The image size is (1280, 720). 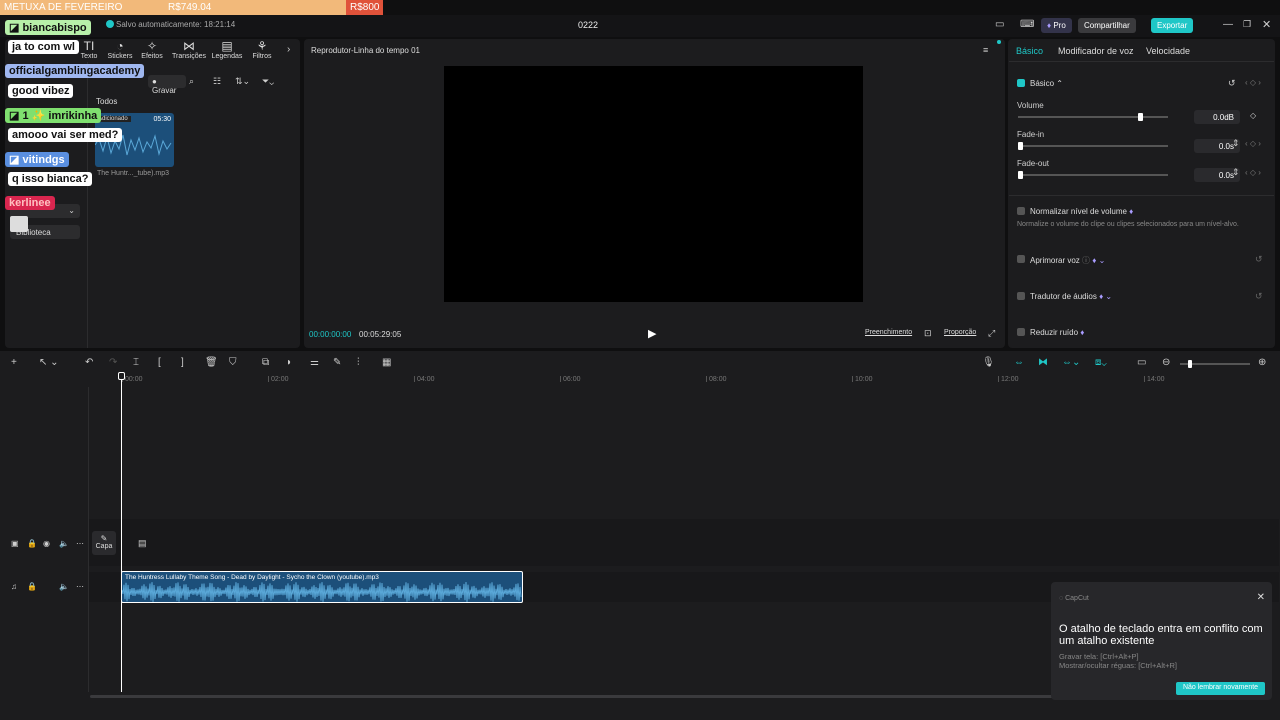 I want to click on microphone-icon: 🎙, so click(x=988, y=362).